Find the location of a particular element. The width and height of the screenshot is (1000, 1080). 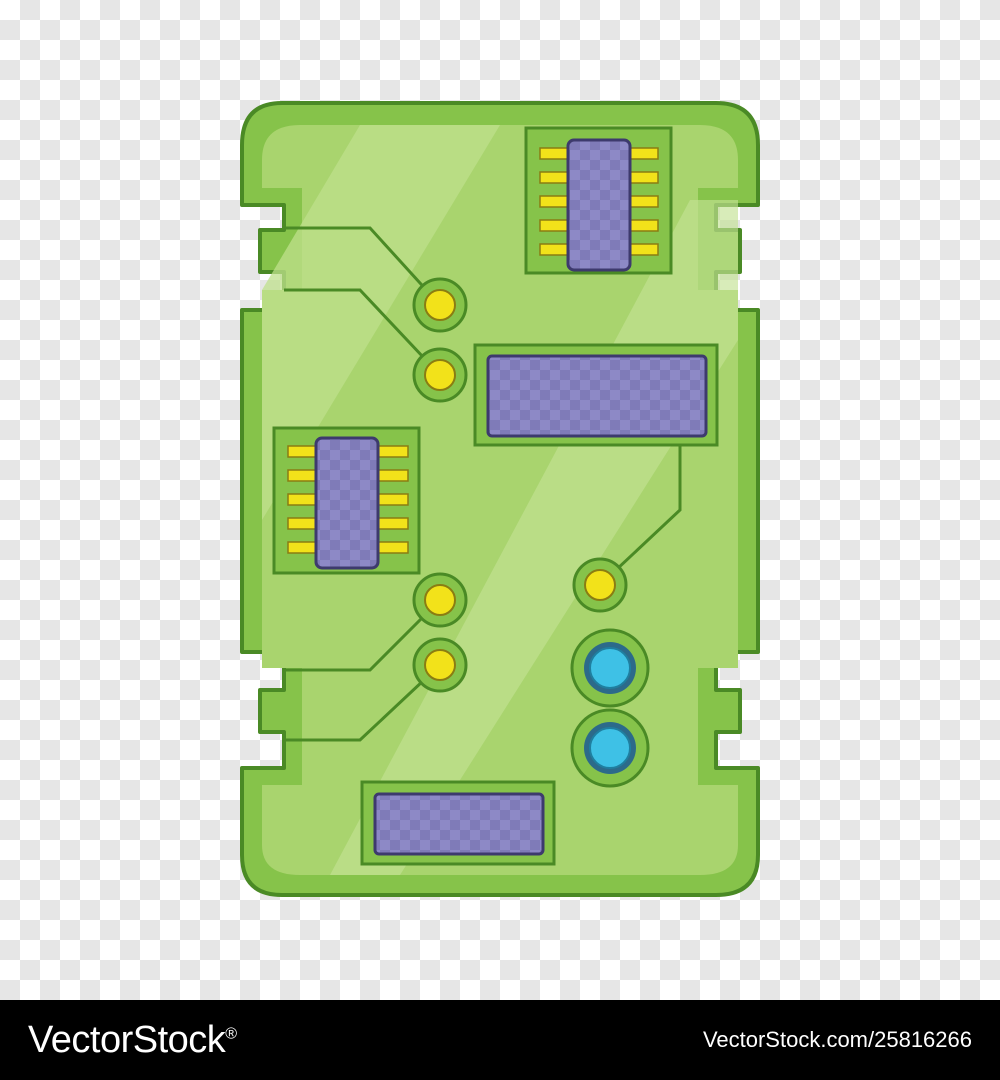

vectorstock-logo: VectorStock® is located at coordinates (132, 1040).